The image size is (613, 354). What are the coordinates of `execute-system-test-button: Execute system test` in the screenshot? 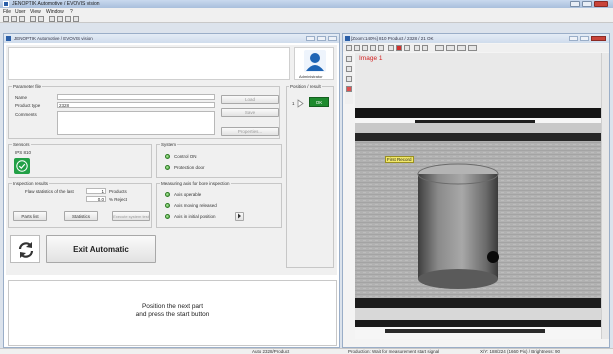 It's located at (131, 216).